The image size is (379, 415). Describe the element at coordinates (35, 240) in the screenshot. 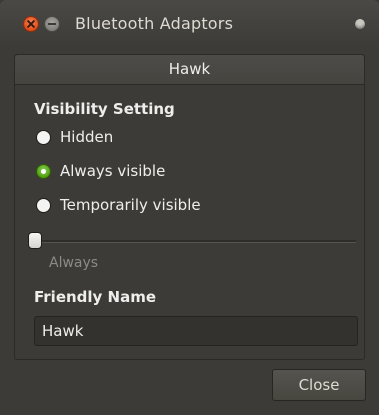

I see `visibility-timeout-slider-handle` at that location.